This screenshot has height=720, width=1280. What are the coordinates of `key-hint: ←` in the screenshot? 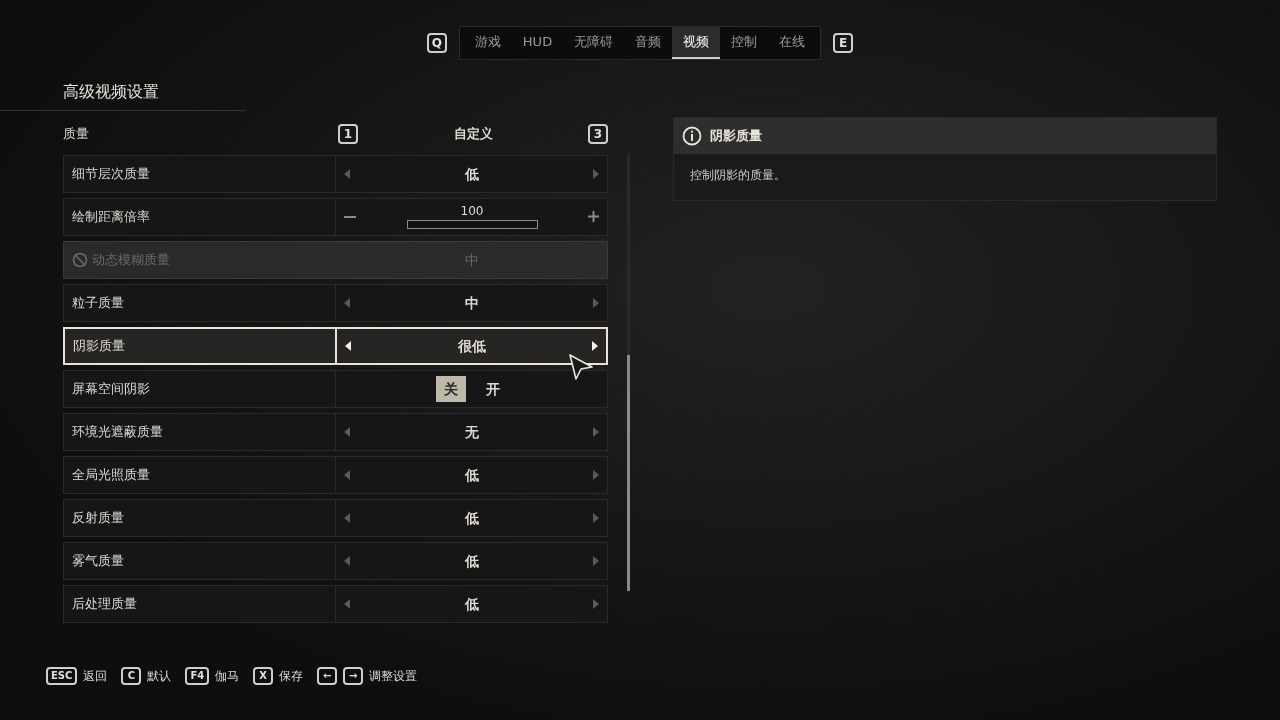 It's located at (327, 676).